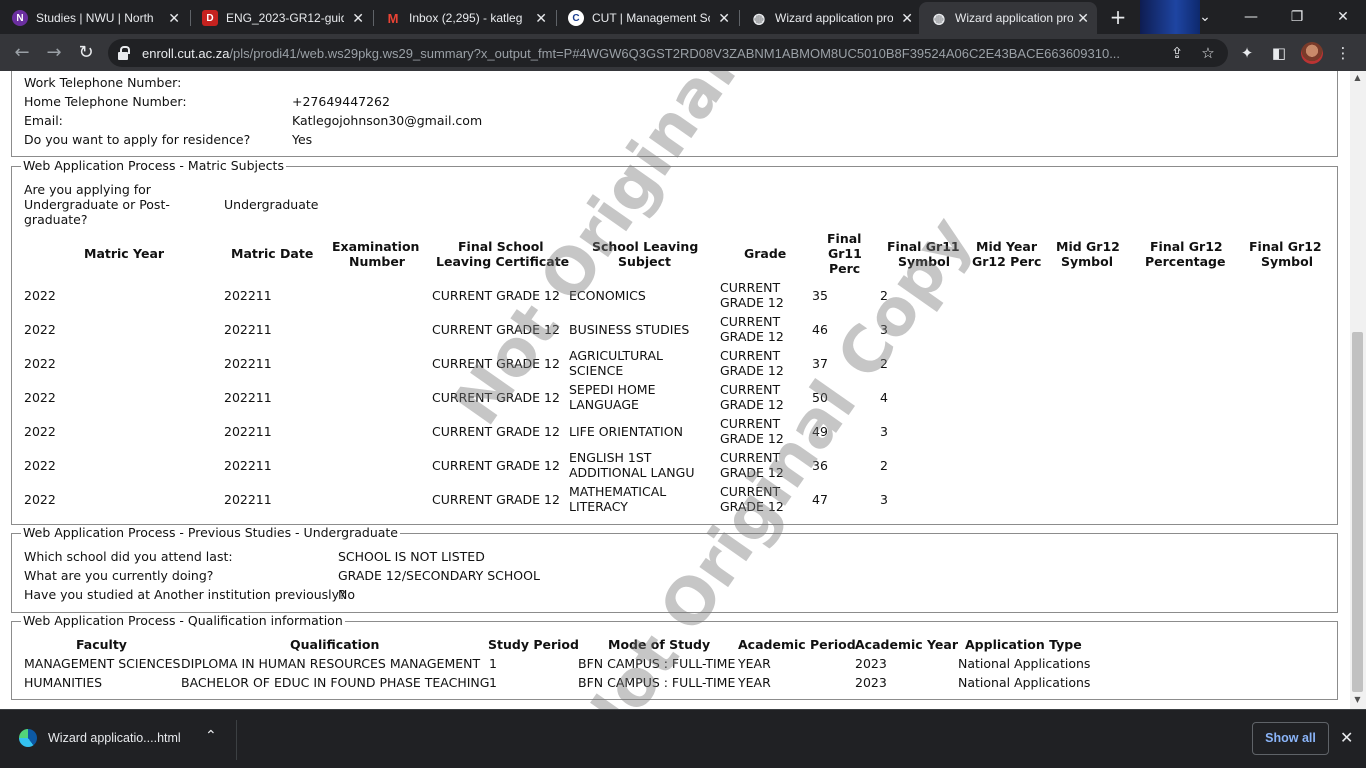 The width and height of the screenshot is (1366, 768). Describe the element at coordinates (820, 431) in the screenshot. I see `cell-perc: 49` at that location.